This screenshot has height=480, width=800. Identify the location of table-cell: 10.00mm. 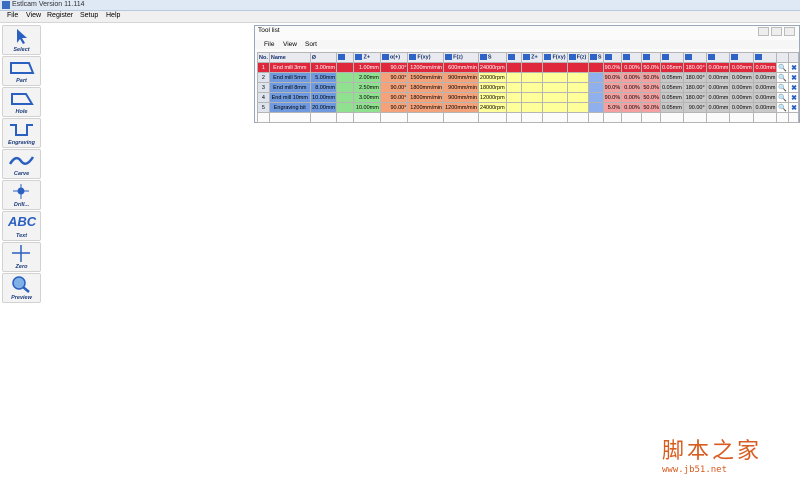
(323, 97).